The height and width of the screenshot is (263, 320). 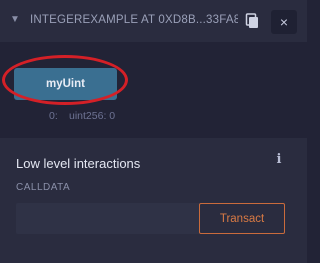 I want to click on close-instance-button: ×, so click(x=284, y=22).